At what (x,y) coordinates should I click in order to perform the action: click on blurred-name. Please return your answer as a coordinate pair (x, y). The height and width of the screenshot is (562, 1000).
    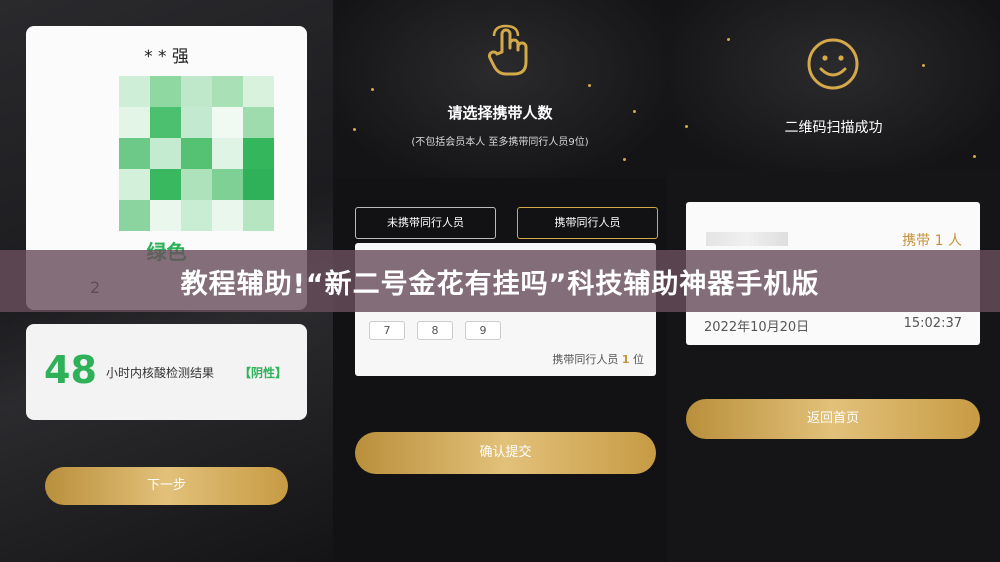
    Looking at the image, I should click on (747, 239).